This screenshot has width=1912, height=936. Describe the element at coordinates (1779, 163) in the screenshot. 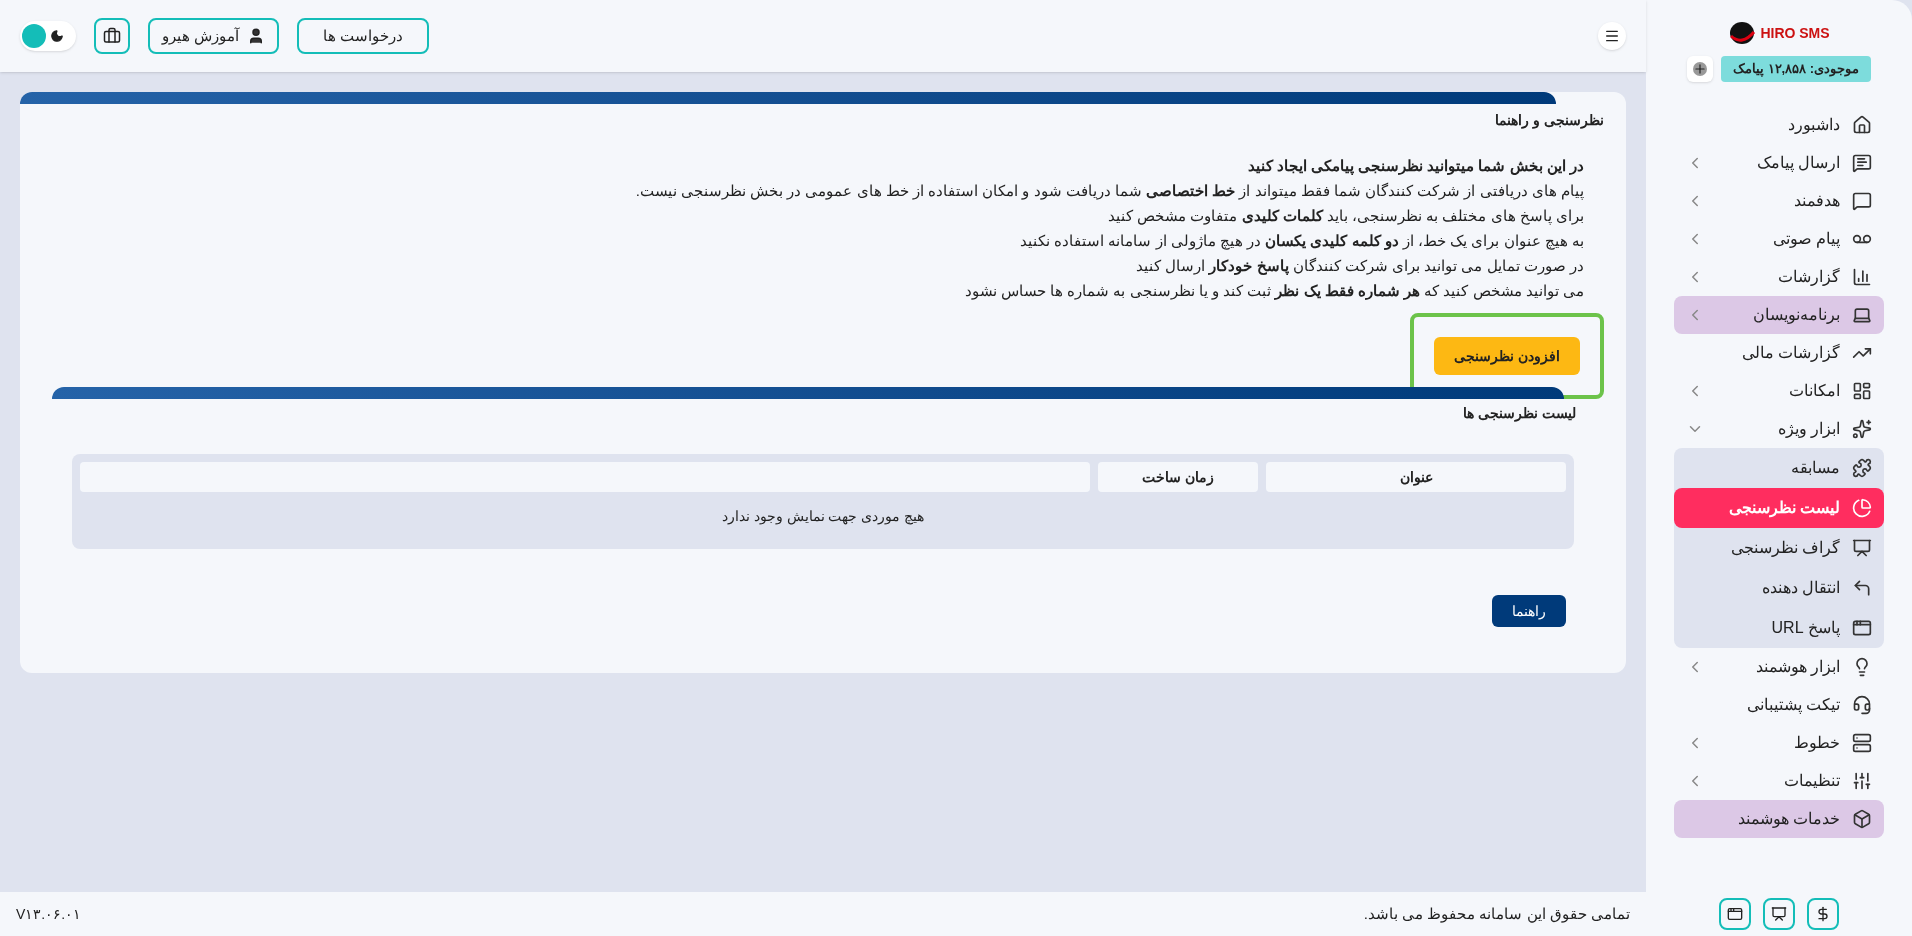

I see `sidebar-item: ارسال پیامک` at that location.